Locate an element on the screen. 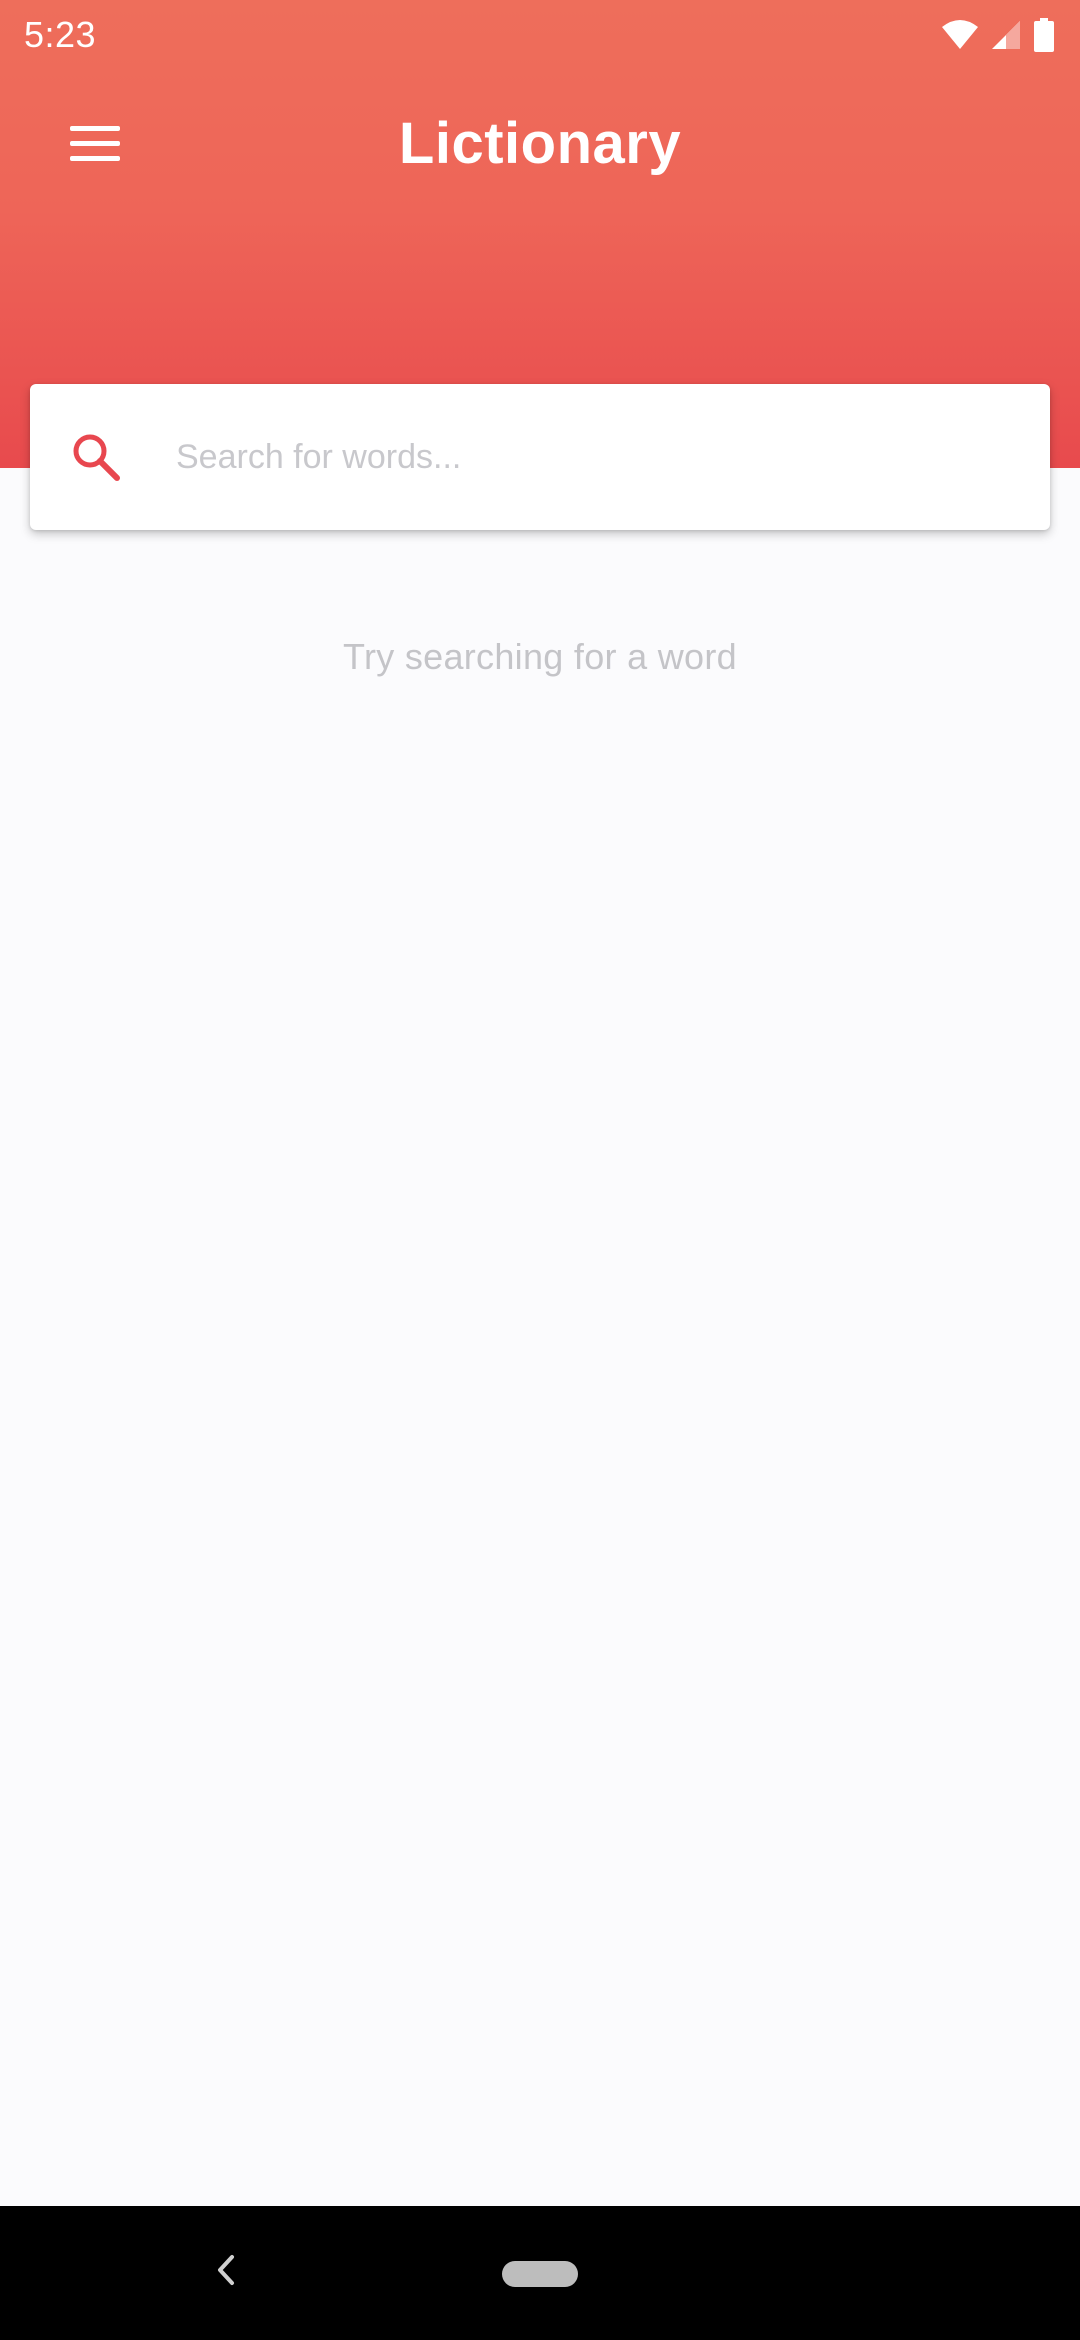 The height and width of the screenshot is (2340, 1080). wifi-icon is located at coordinates (960, 35).